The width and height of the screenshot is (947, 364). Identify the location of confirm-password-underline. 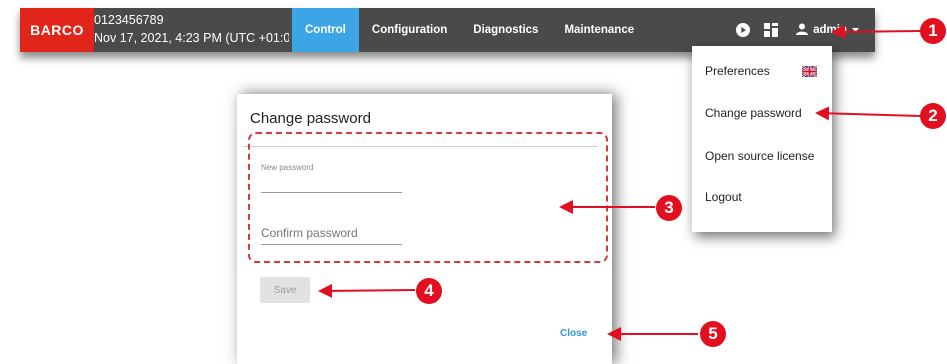
(331, 244).